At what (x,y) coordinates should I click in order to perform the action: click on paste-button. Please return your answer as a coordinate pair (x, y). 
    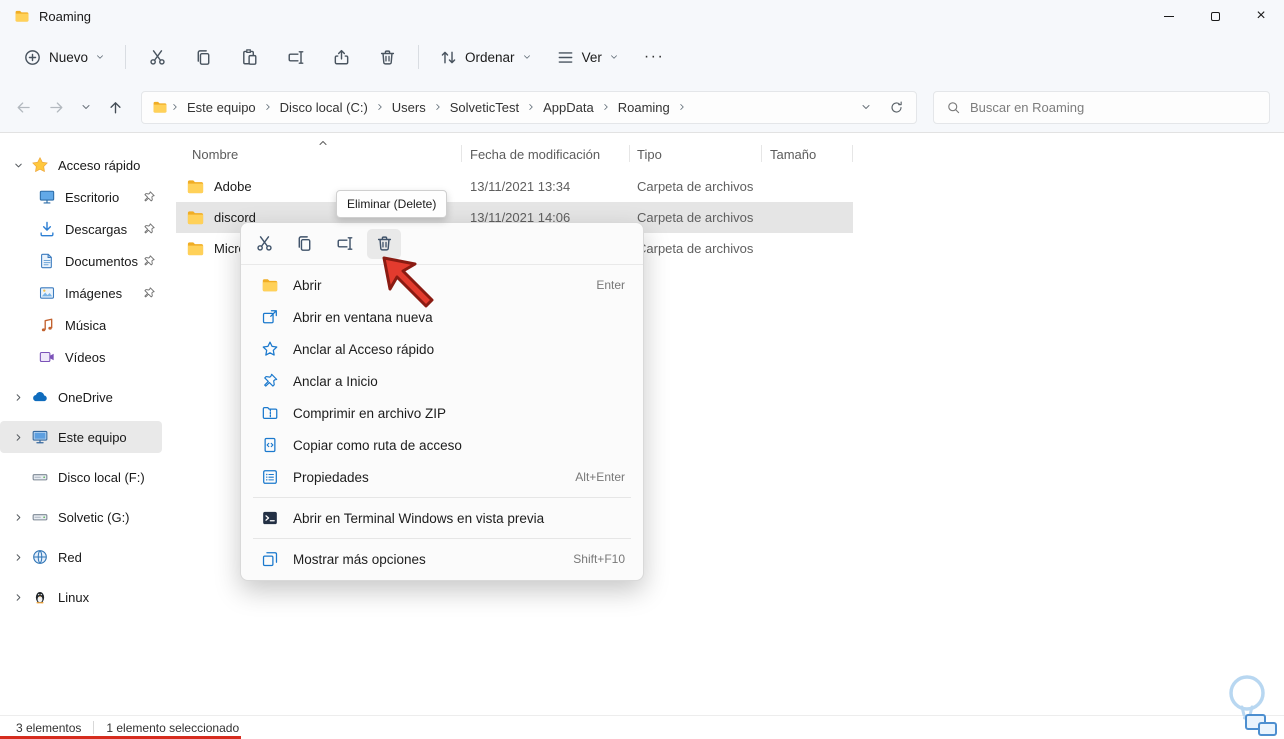
    Looking at the image, I should click on (249, 57).